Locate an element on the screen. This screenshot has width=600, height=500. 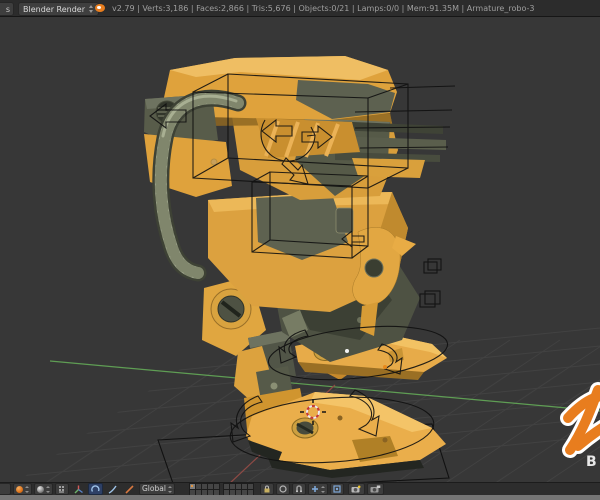
shading-sphere-icon is located at coordinates (40, 489).